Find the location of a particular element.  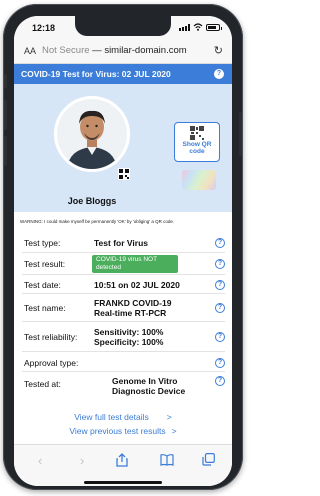

url-field: Not Secure — similar-domain.com is located at coordinates (114, 50).